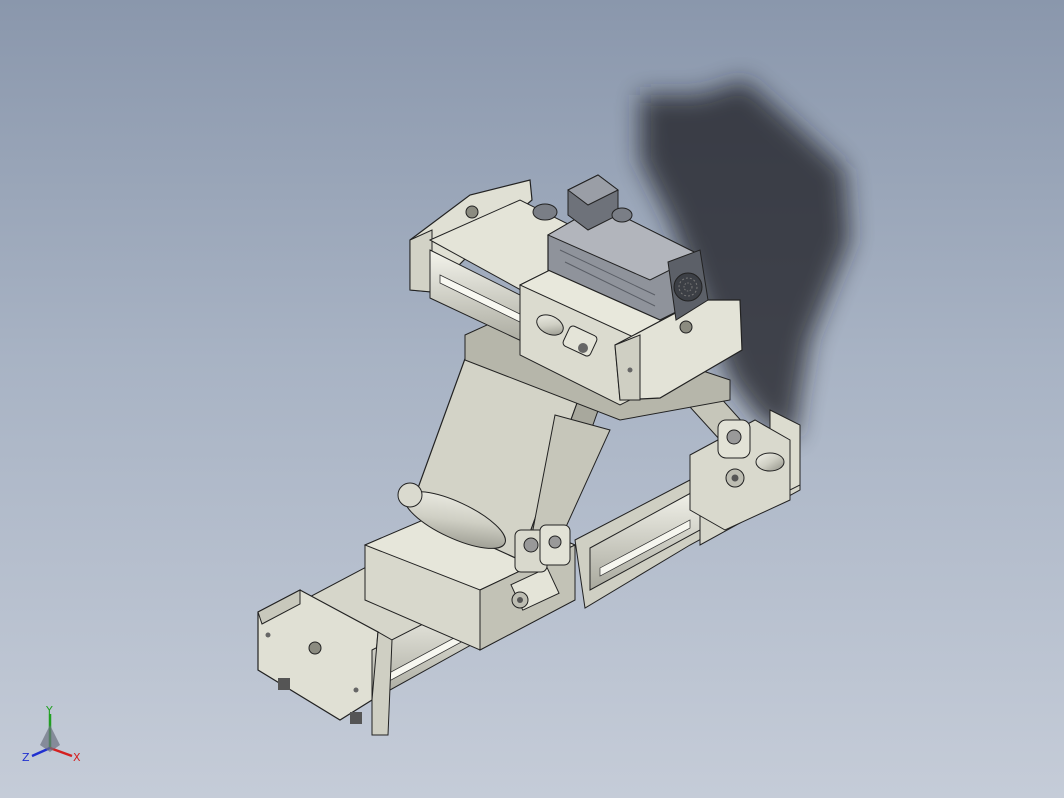 This screenshot has height=798, width=1064. I want to click on z-axis-label: Z, so click(26, 757).